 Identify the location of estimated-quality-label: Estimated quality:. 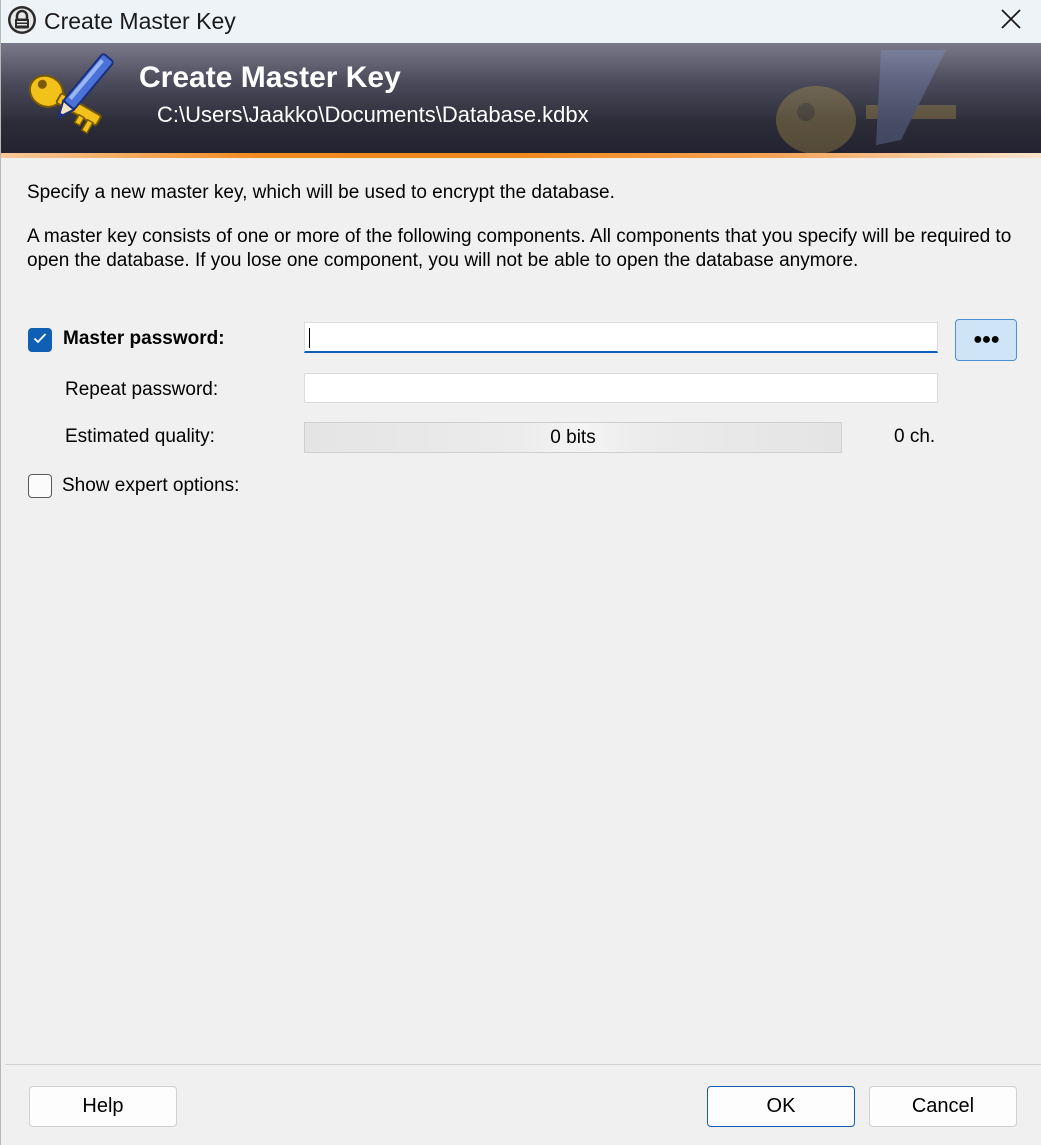
(140, 436).